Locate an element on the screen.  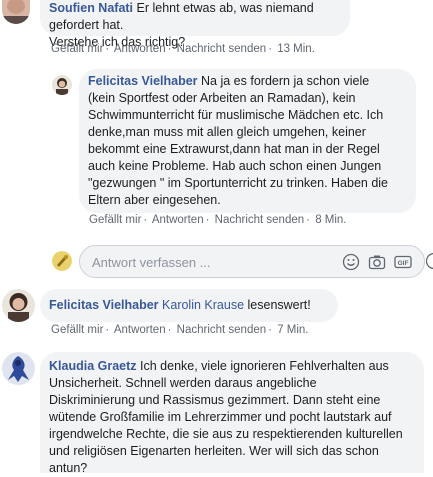
svg-text: GIF is located at coordinates (403, 263).